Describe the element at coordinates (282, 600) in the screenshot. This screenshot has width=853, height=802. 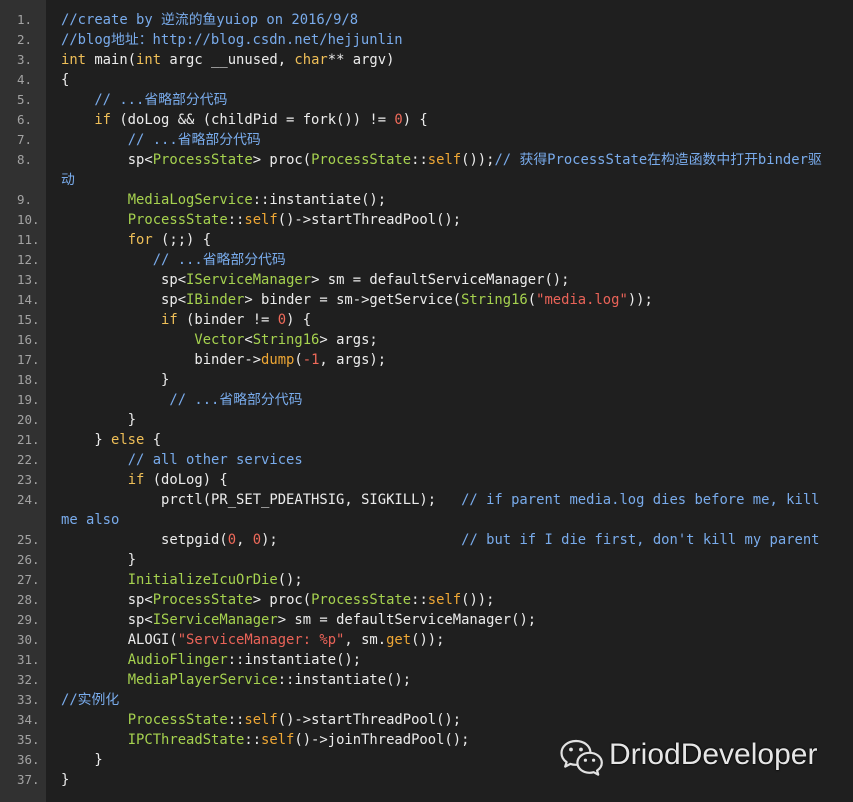
I see `code-token: > proc(` at that location.